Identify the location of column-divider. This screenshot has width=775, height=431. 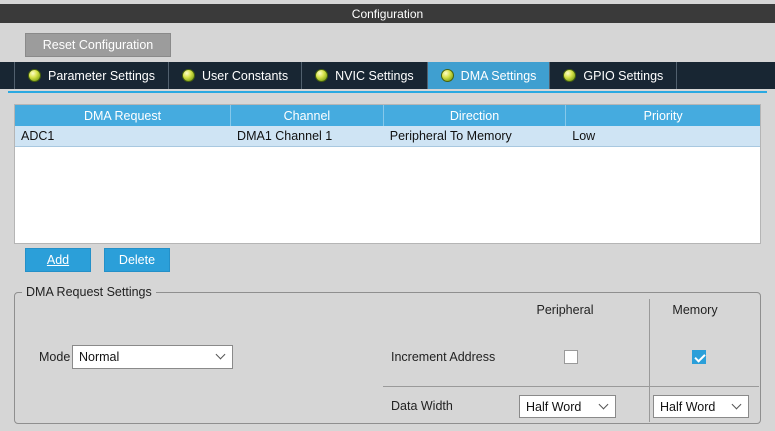
(649, 360).